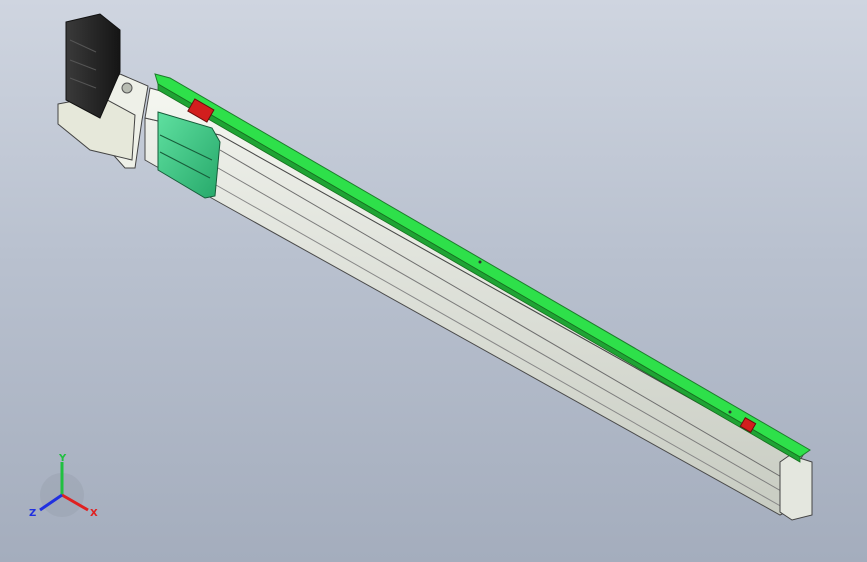 This screenshot has width=867, height=562. Describe the element at coordinates (32, 513) in the screenshot. I see `z-axis-label: Z` at that location.